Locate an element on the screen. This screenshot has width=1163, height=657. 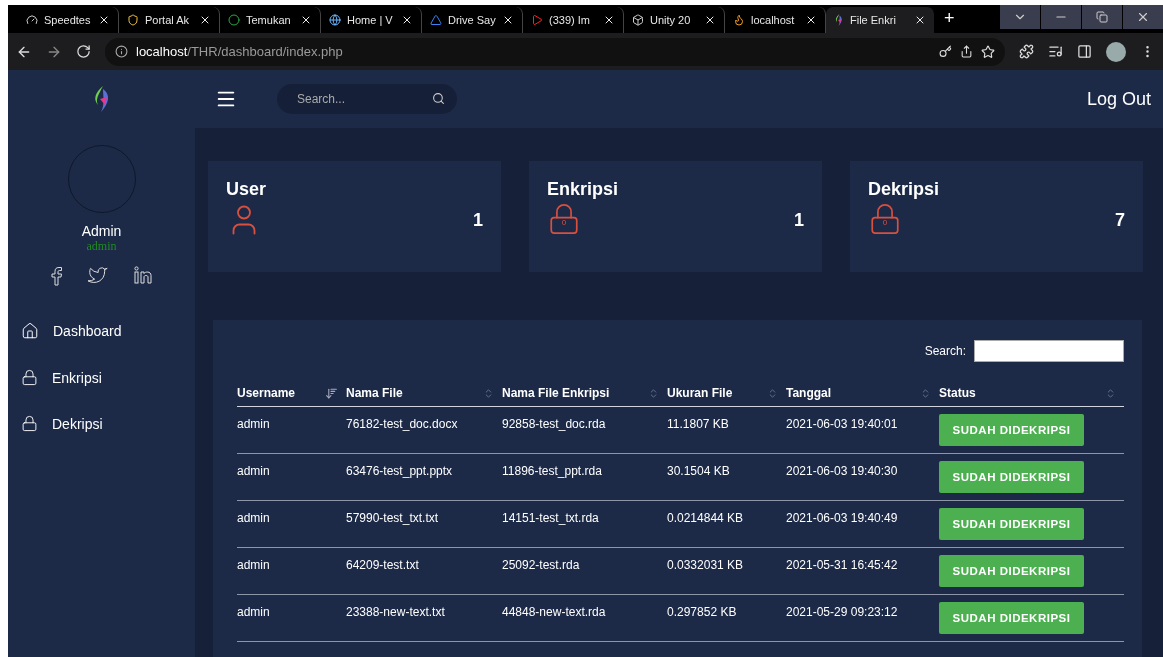
restore-icon is located at coordinates (1102, 17).